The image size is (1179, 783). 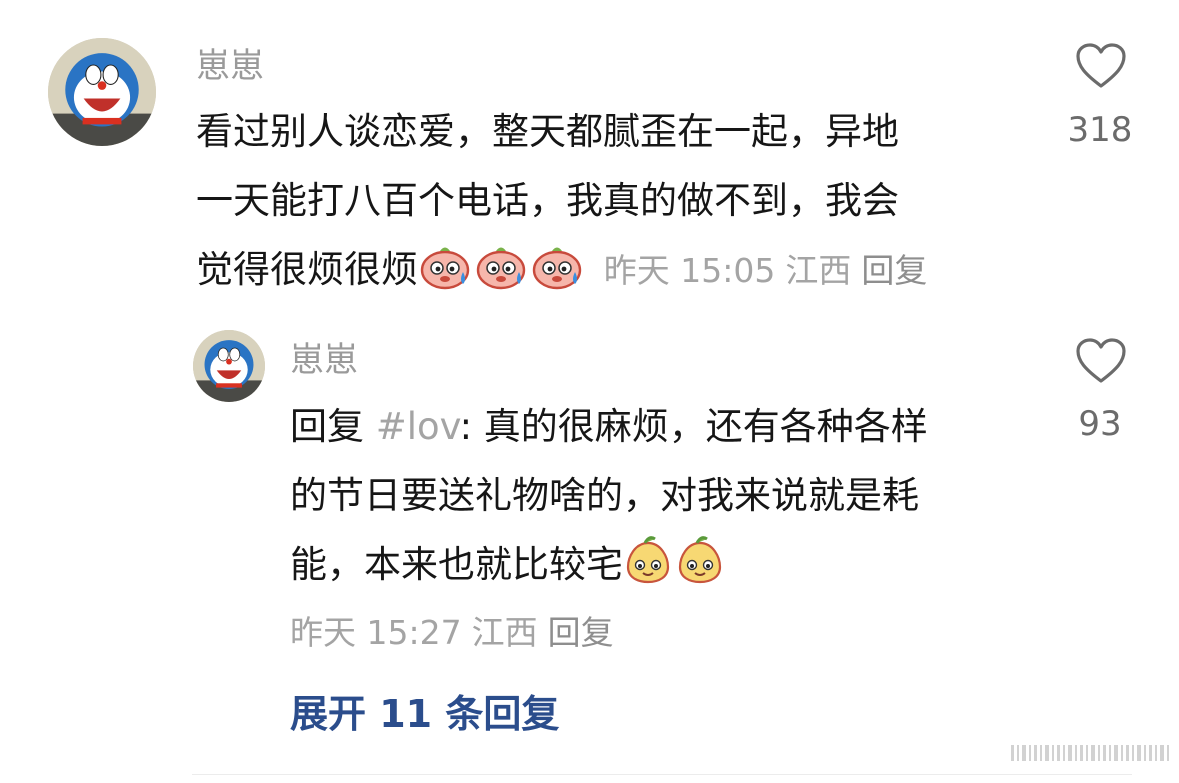 I want to click on like-button, so click(x=1101, y=66).